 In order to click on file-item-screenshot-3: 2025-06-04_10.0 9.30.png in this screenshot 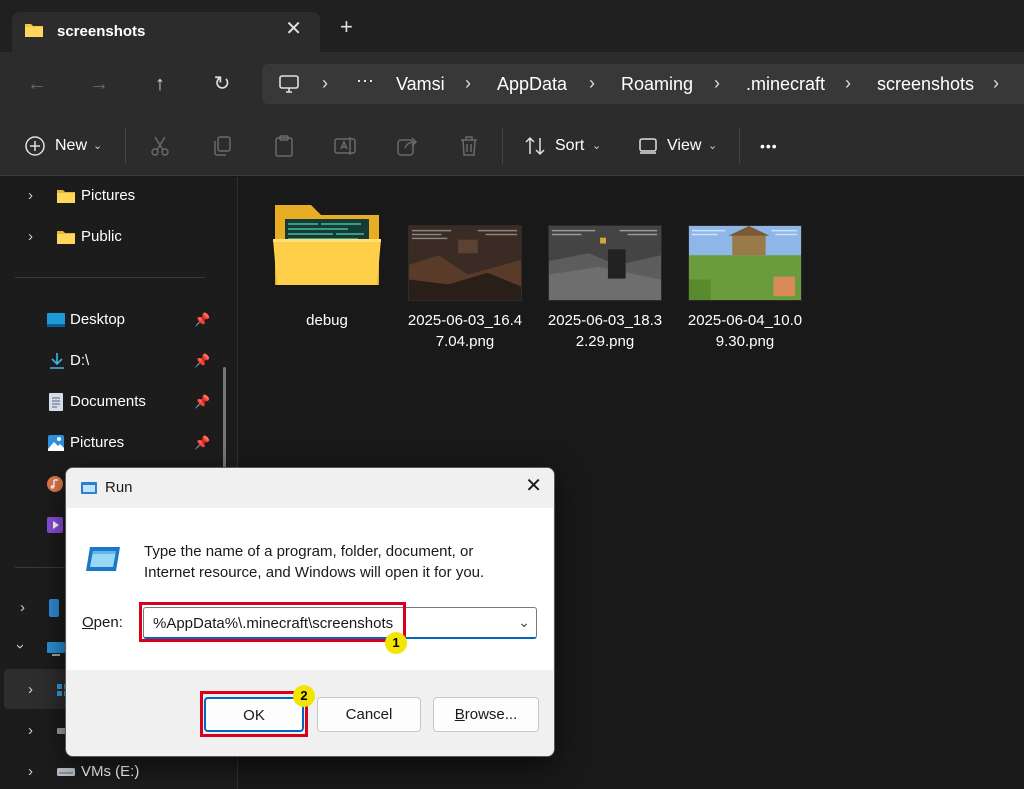, I will do `click(745, 267)`.